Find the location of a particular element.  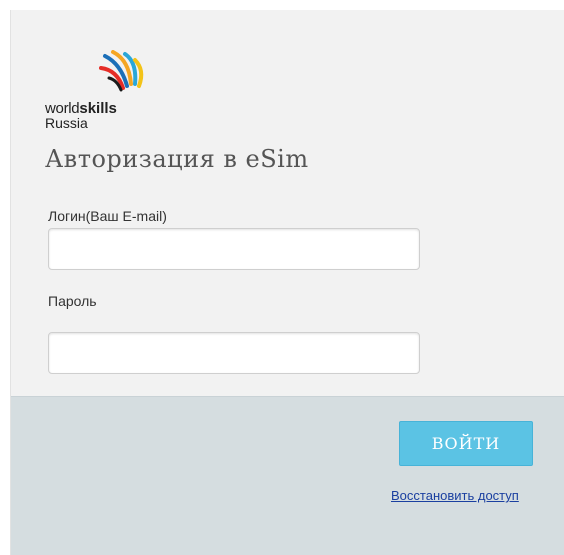

page-title: Авторизация в eSim is located at coordinates (177, 159).